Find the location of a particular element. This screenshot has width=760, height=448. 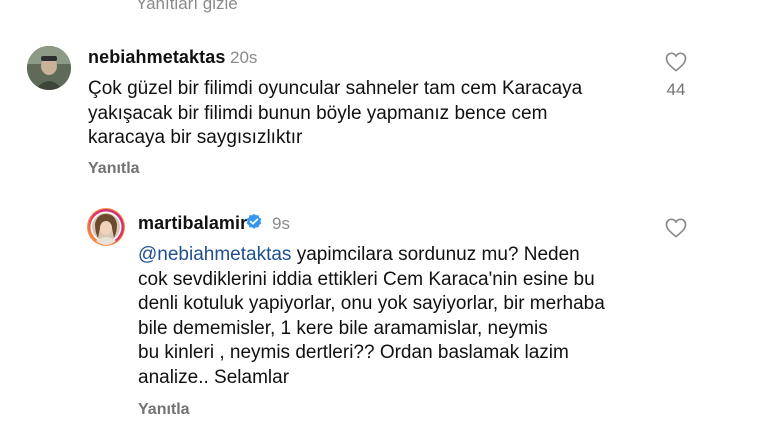

mention-link: @nebiahmetaktas is located at coordinates (214, 254).